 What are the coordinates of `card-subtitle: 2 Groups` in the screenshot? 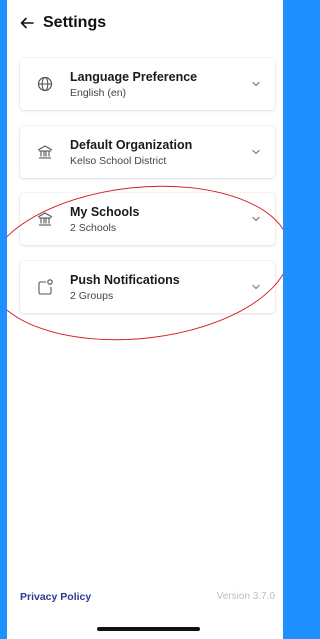 It's located at (92, 295).